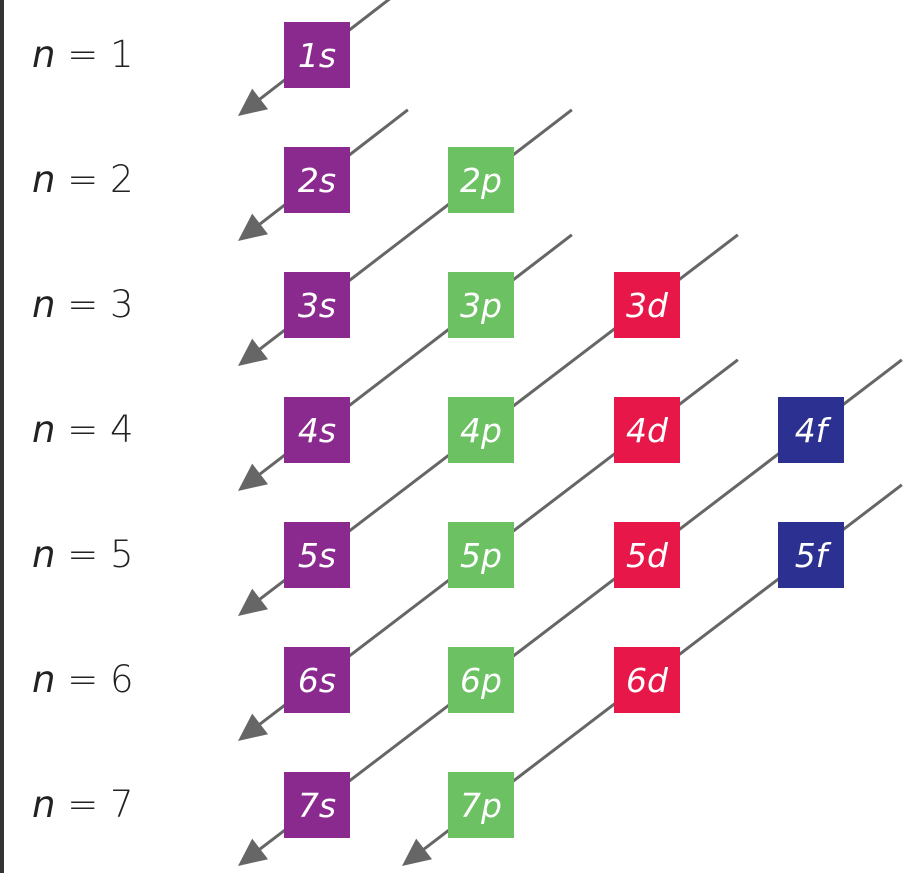 The width and height of the screenshot is (917, 873). What do you see at coordinates (317, 430) in the screenshot?
I see `orbital-4s: 4s` at bounding box center [317, 430].